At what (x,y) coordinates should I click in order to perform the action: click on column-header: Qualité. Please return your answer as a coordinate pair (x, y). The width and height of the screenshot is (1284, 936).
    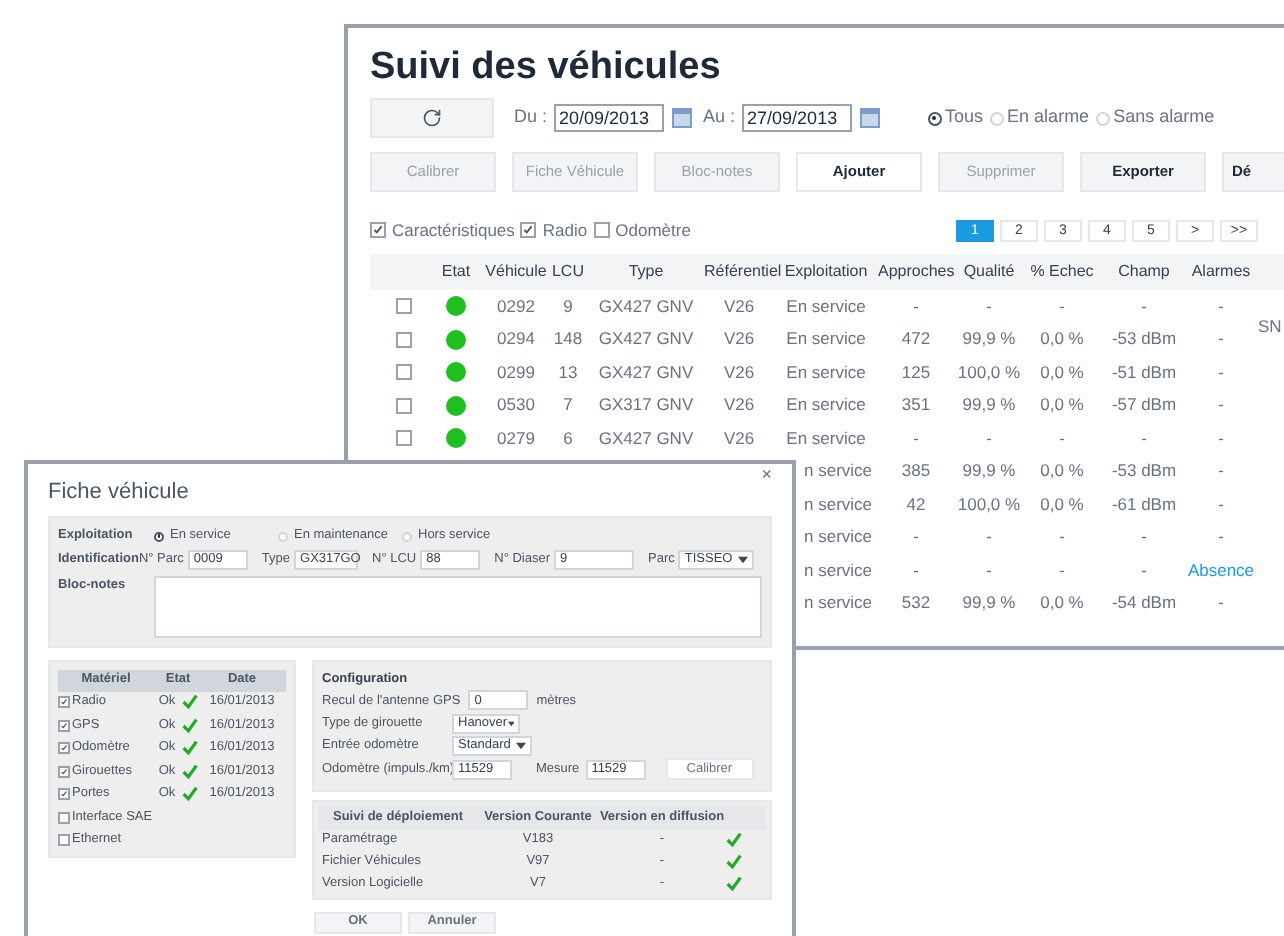
    Looking at the image, I should click on (989, 272).